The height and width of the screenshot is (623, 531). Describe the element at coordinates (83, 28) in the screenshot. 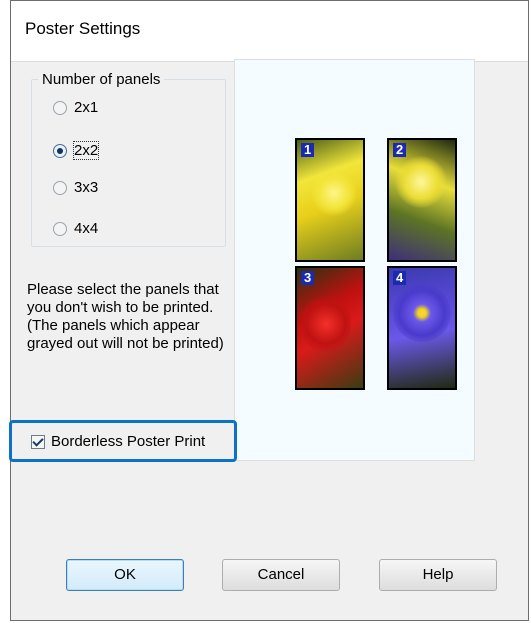

I see `dialog-title: Poster Settings` at that location.